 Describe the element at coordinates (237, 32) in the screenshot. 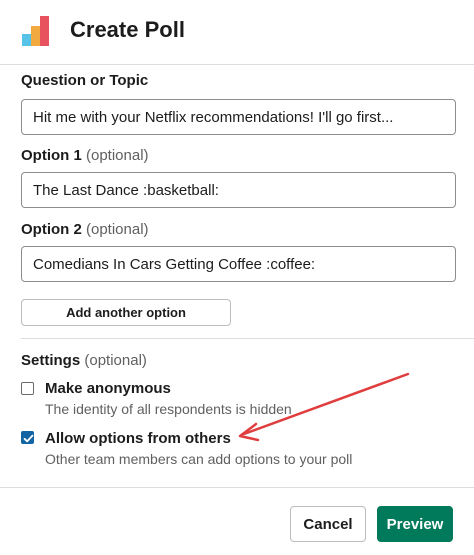

I see `dialog-header: Create Poll` at that location.